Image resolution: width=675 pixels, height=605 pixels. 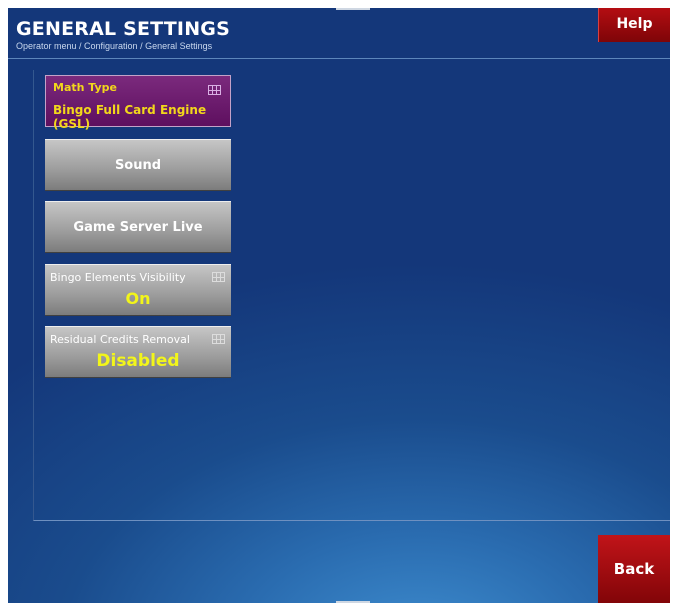 What do you see at coordinates (85, 87) in the screenshot?
I see `math-type-label: Math Type` at bounding box center [85, 87].